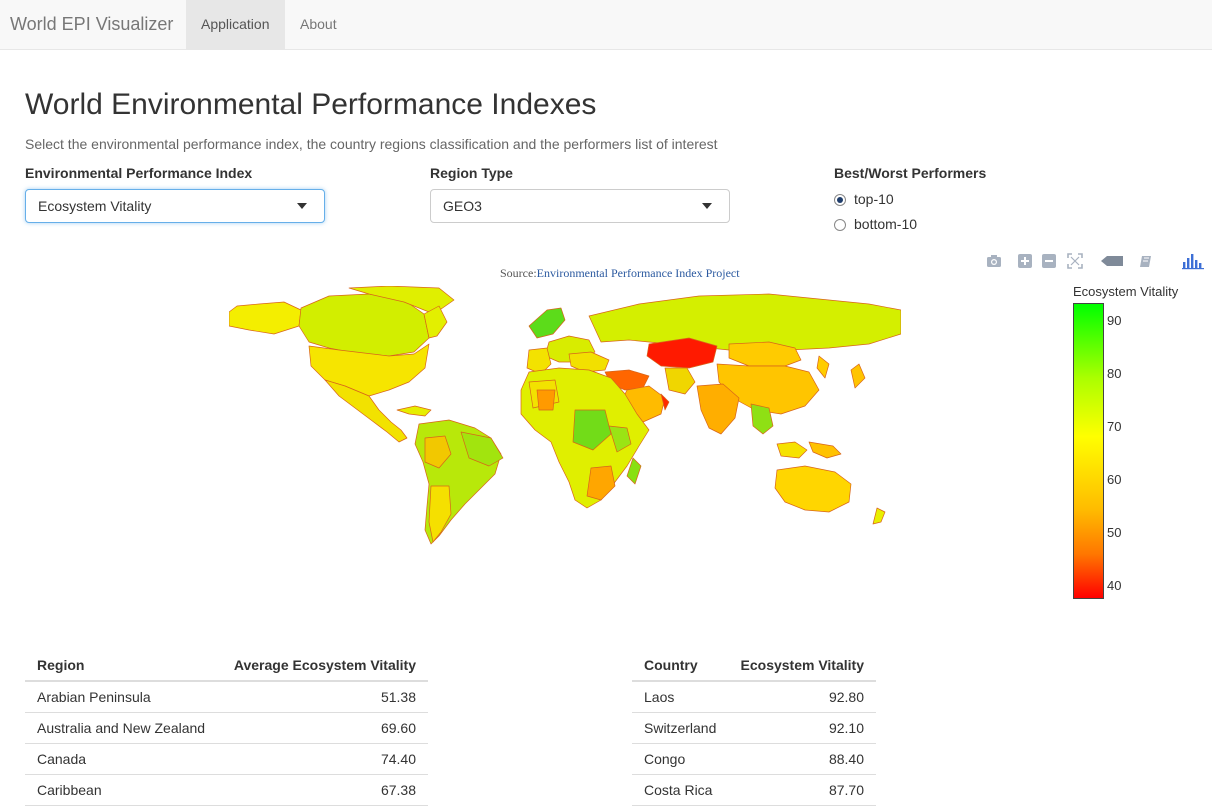 Image resolution: width=1212 pixels, height=806 pixels. Describe the element at coordinates (122, 666) in the screenshot. I see `column-header-region: Region` at that location.